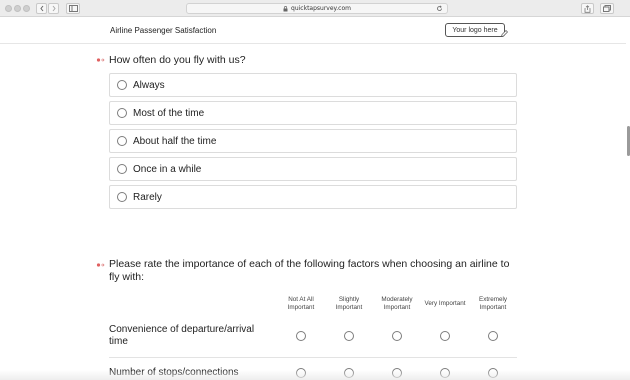 The image size is (630, 380). I want to click on radio-very-important, so click(445, 336).